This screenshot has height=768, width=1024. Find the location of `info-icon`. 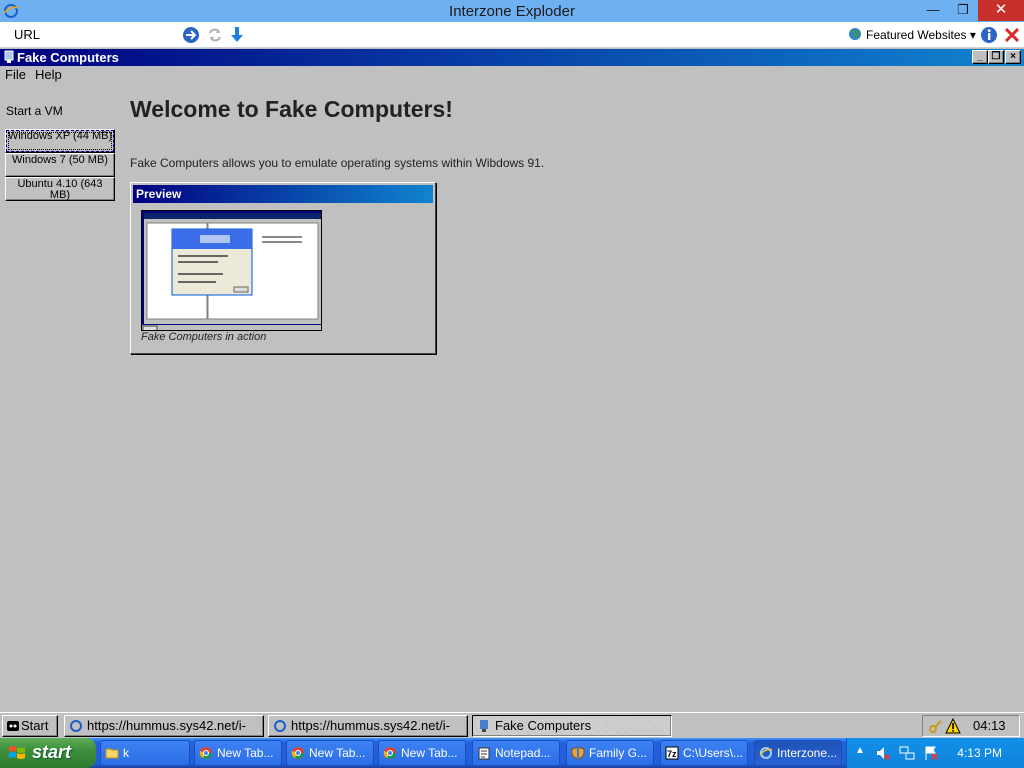

info-icon is located at coordinates (989, 35).